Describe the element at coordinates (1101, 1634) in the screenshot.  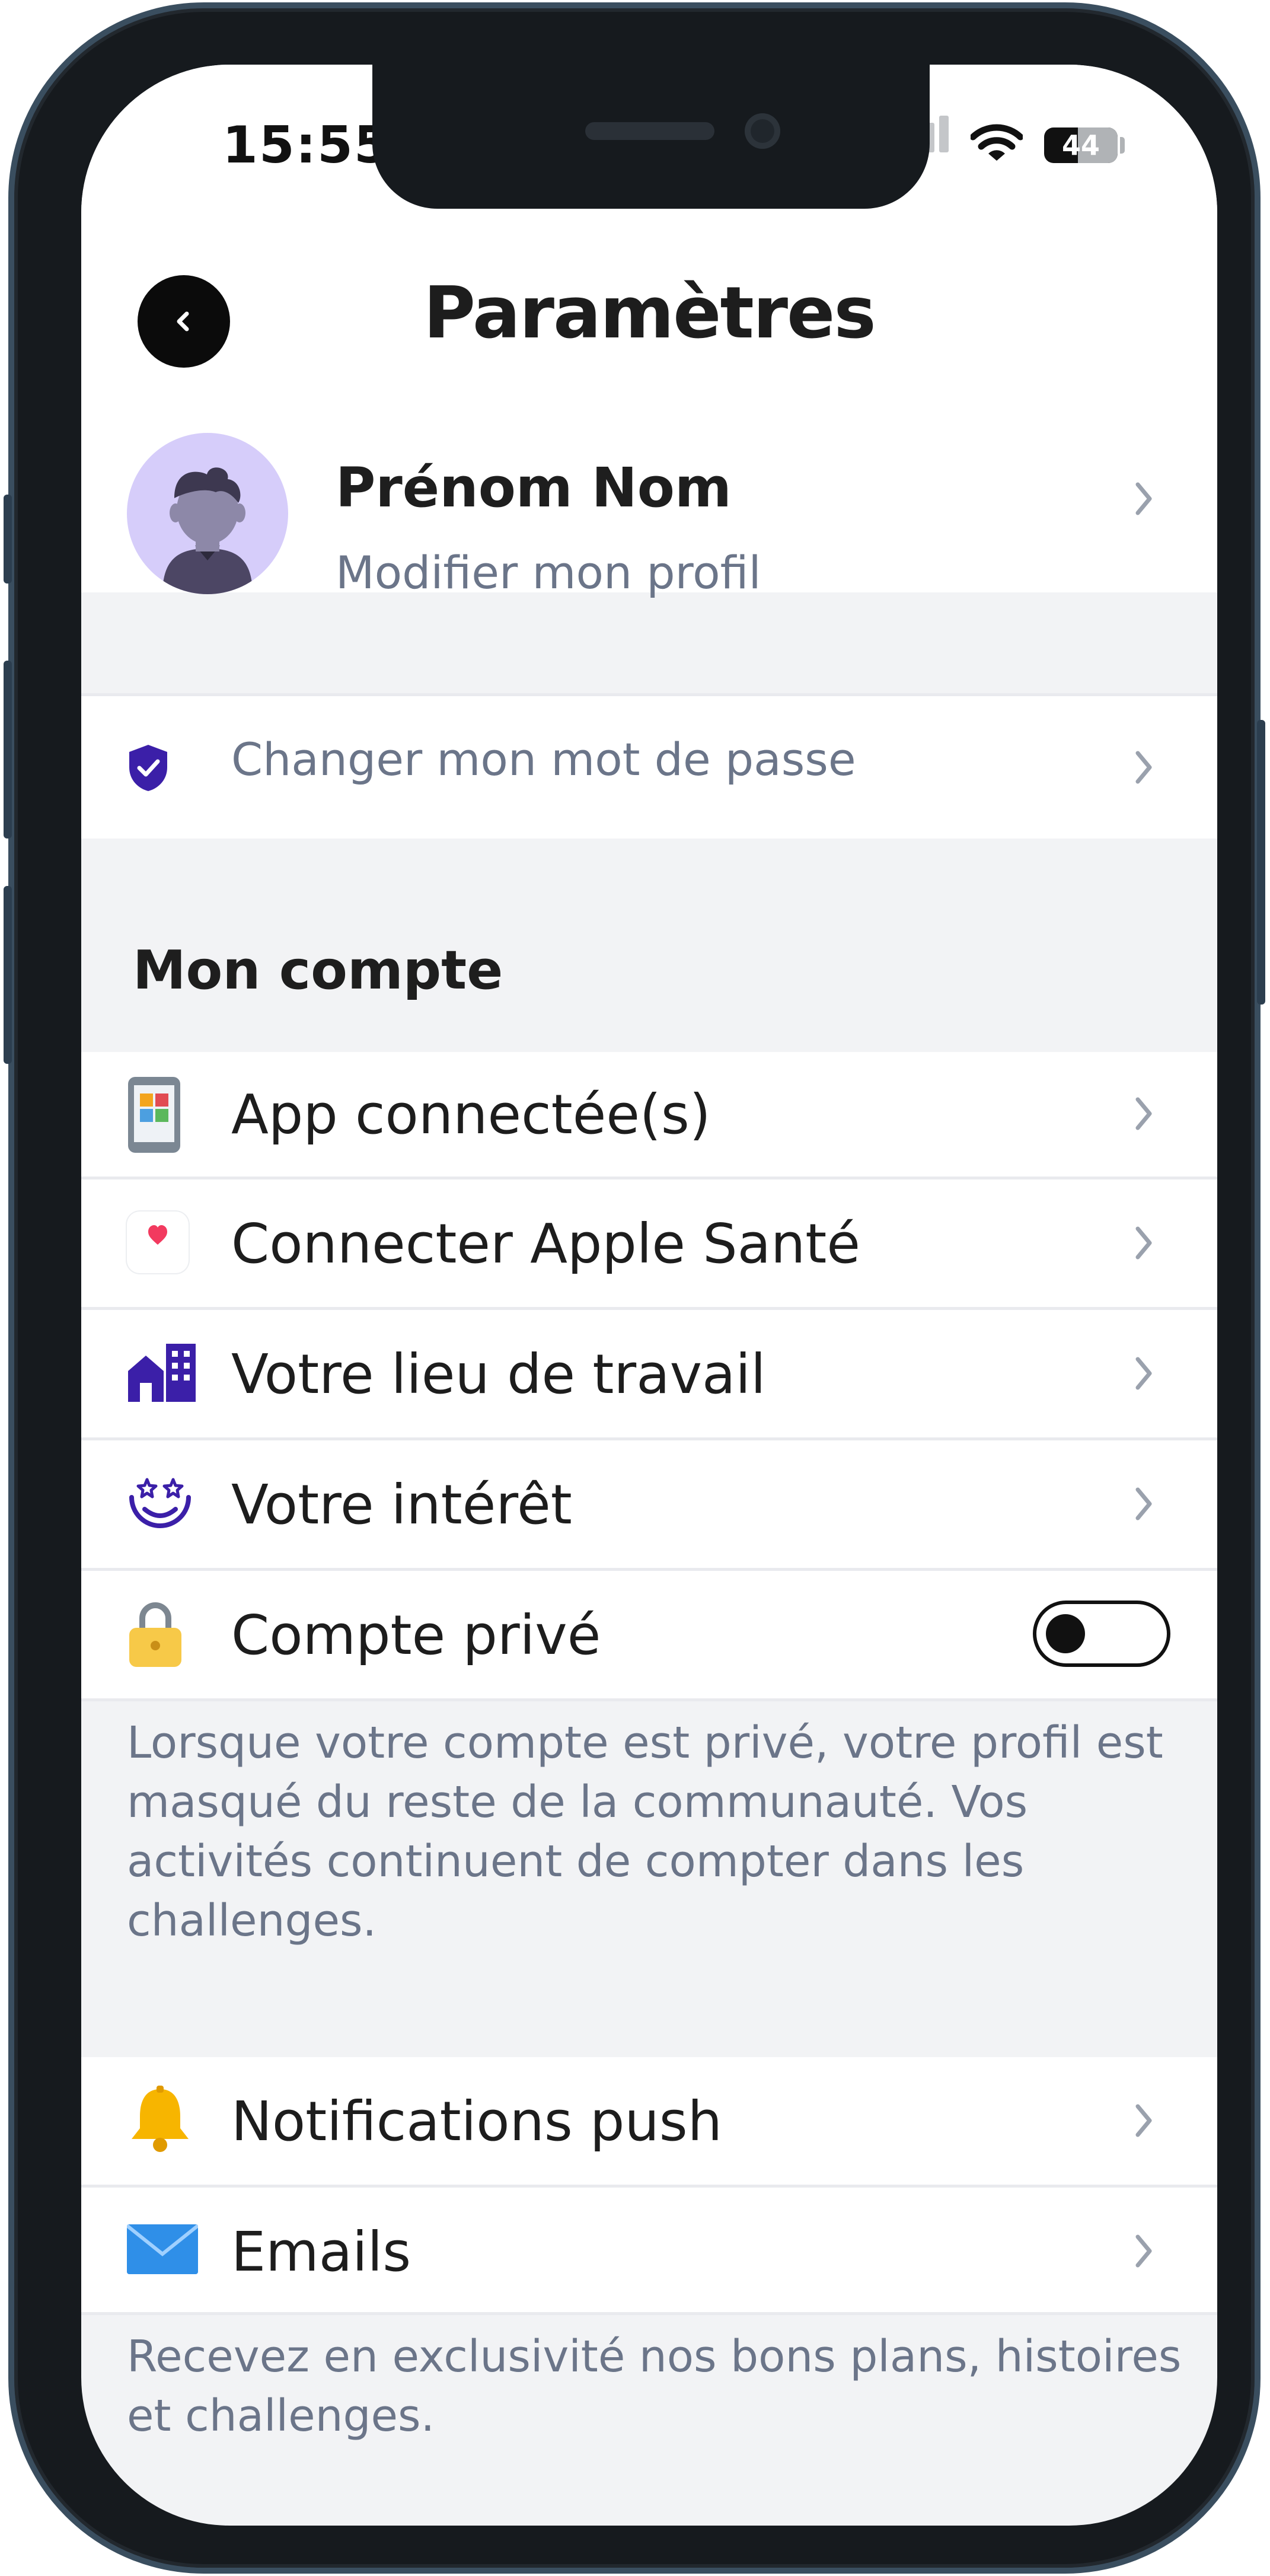
I see `private-account-toggle` at that location.